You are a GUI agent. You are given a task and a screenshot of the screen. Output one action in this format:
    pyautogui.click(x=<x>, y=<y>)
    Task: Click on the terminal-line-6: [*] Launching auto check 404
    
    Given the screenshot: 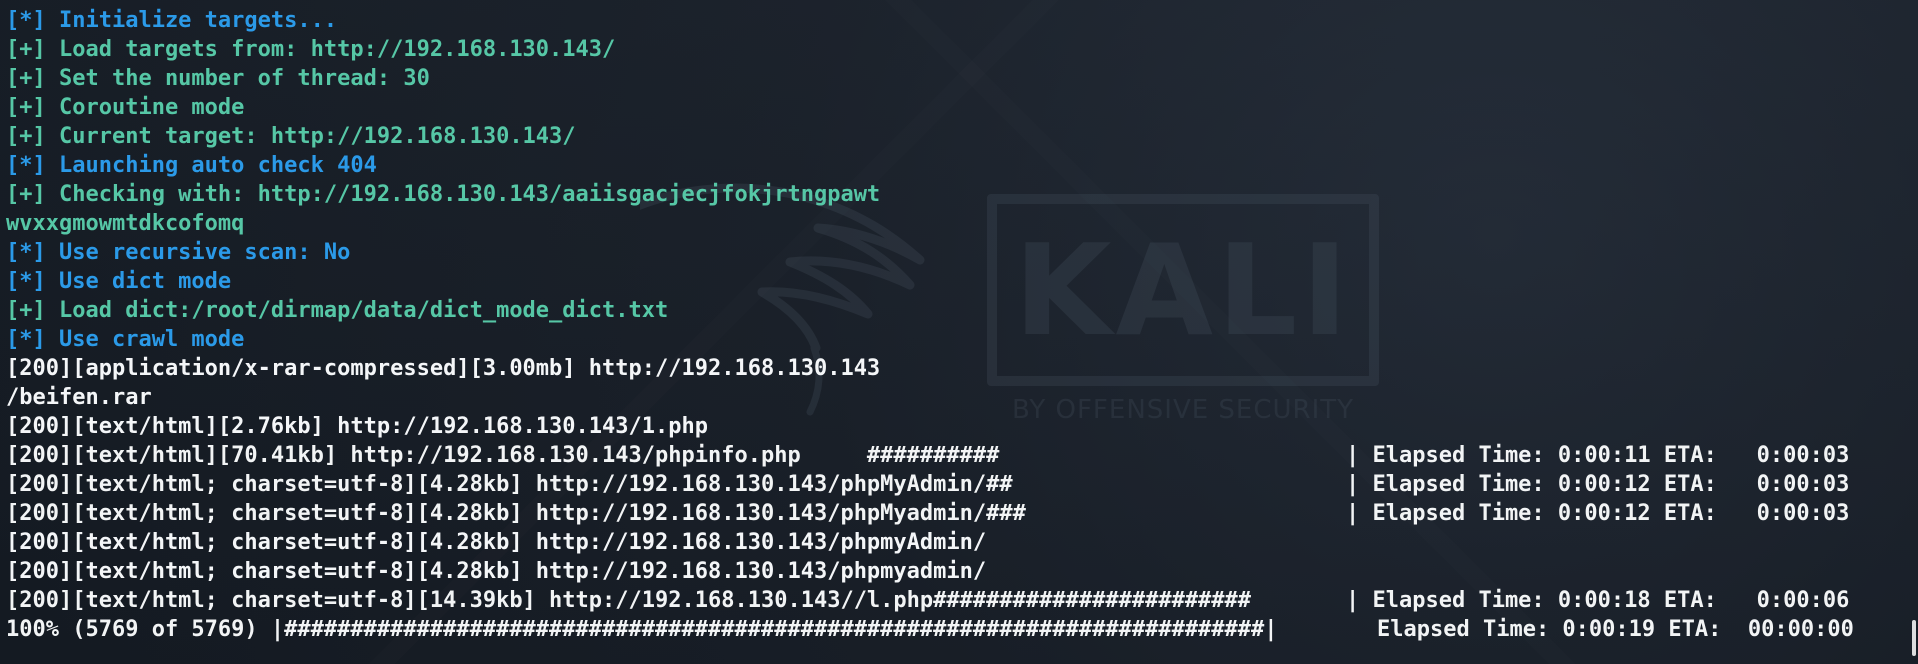 What is the action you would take?
    pyautogui.click(x=191, y=165)
    